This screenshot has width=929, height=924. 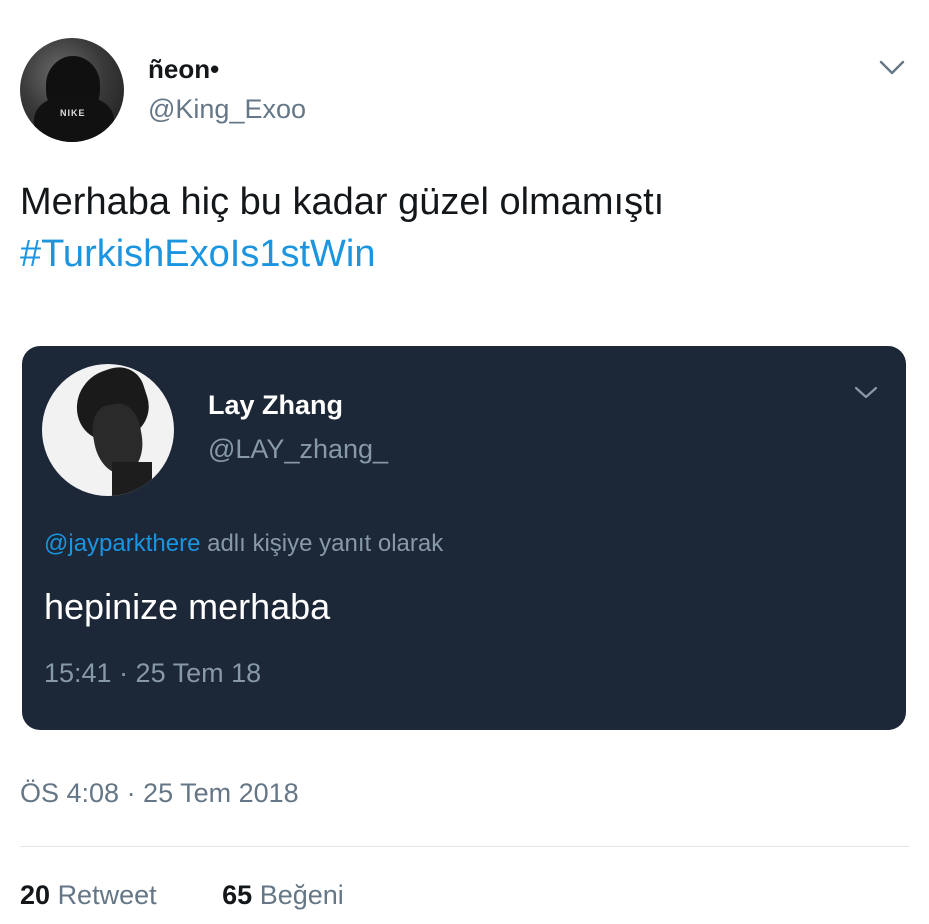 I want to click on retweet-label: Retweet, so click(x=107, y=895).